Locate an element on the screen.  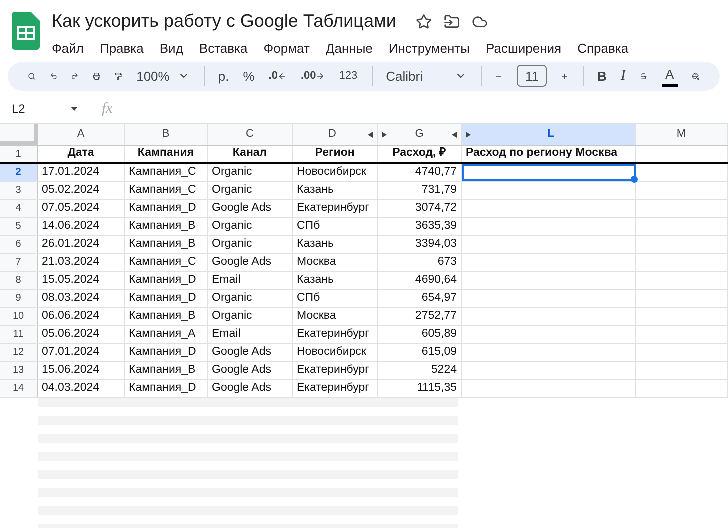
table-cell: 605,89 is located at coordinates (420, 334).